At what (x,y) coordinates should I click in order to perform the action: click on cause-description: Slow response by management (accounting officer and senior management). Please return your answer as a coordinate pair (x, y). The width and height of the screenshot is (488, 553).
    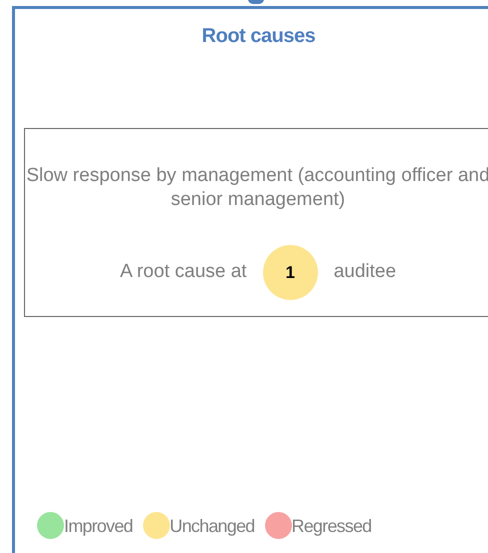
    Looking at the image, I should click on (256, 188).